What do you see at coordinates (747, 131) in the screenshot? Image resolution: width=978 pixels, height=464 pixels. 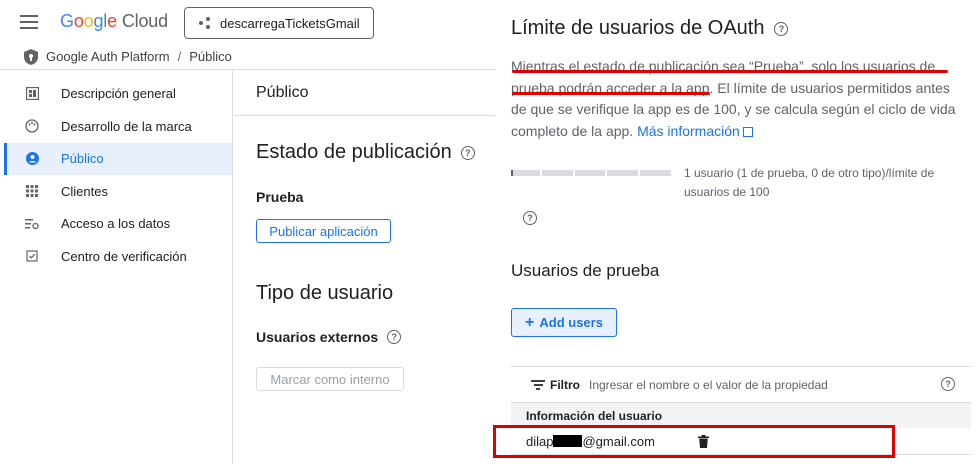 I see `external-link-icon` at bounding box center [747, 131].